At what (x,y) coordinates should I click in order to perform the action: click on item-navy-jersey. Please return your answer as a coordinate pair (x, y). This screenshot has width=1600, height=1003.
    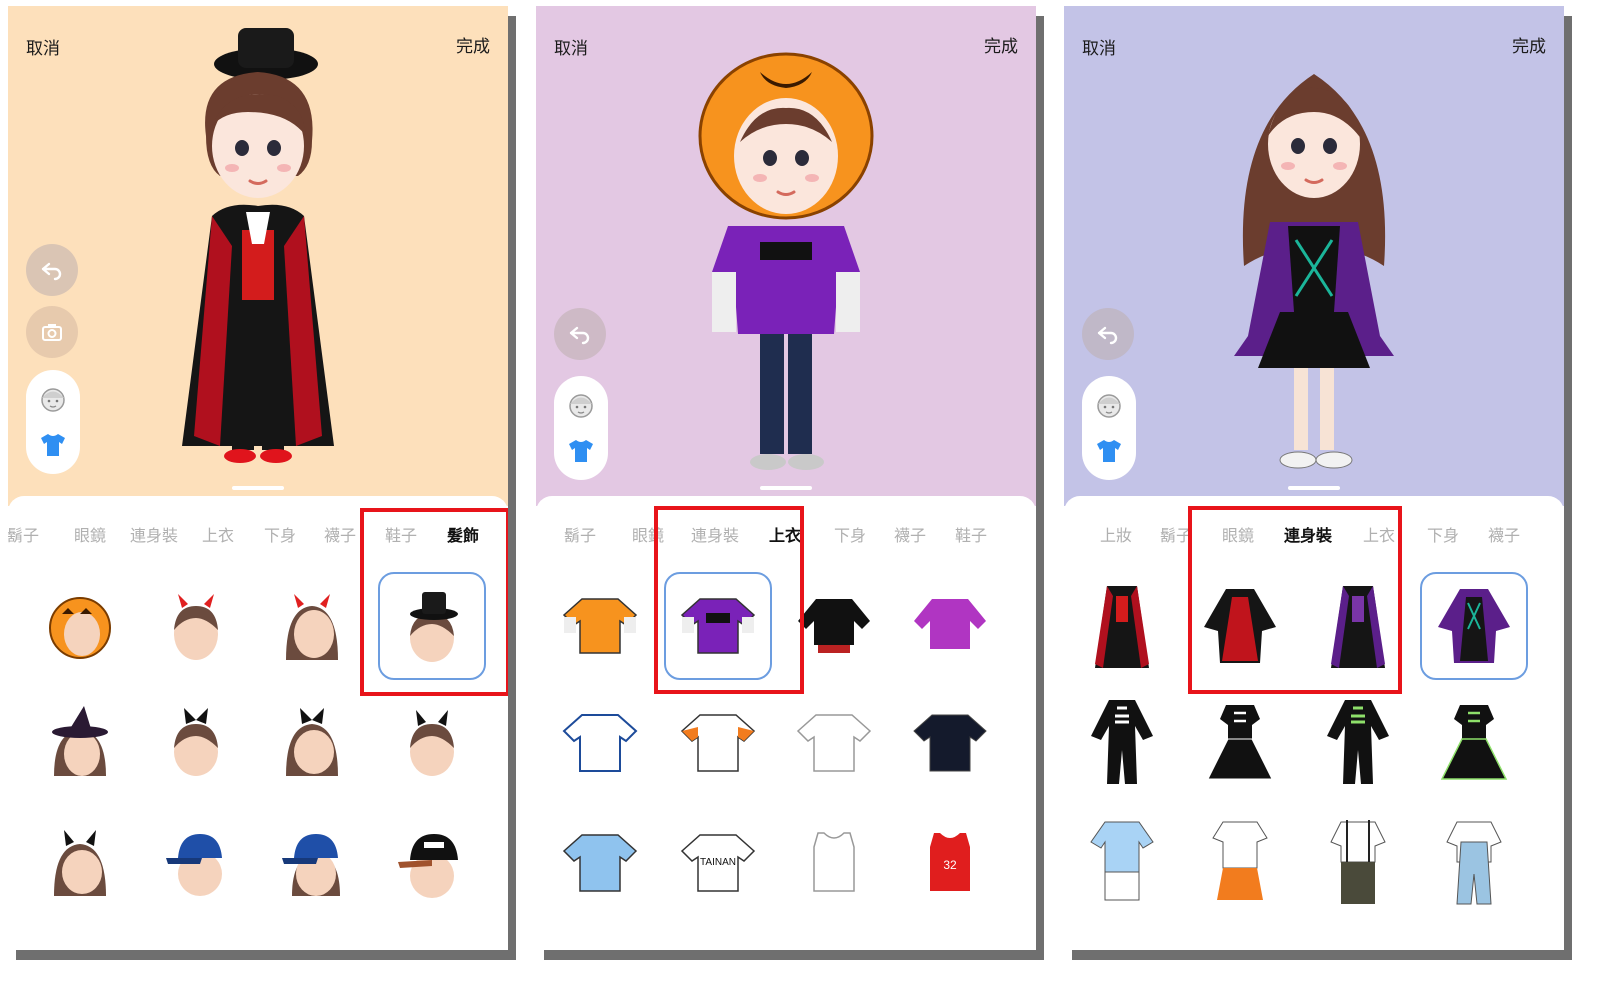
    Looking at the image, I should click on (950, 742).